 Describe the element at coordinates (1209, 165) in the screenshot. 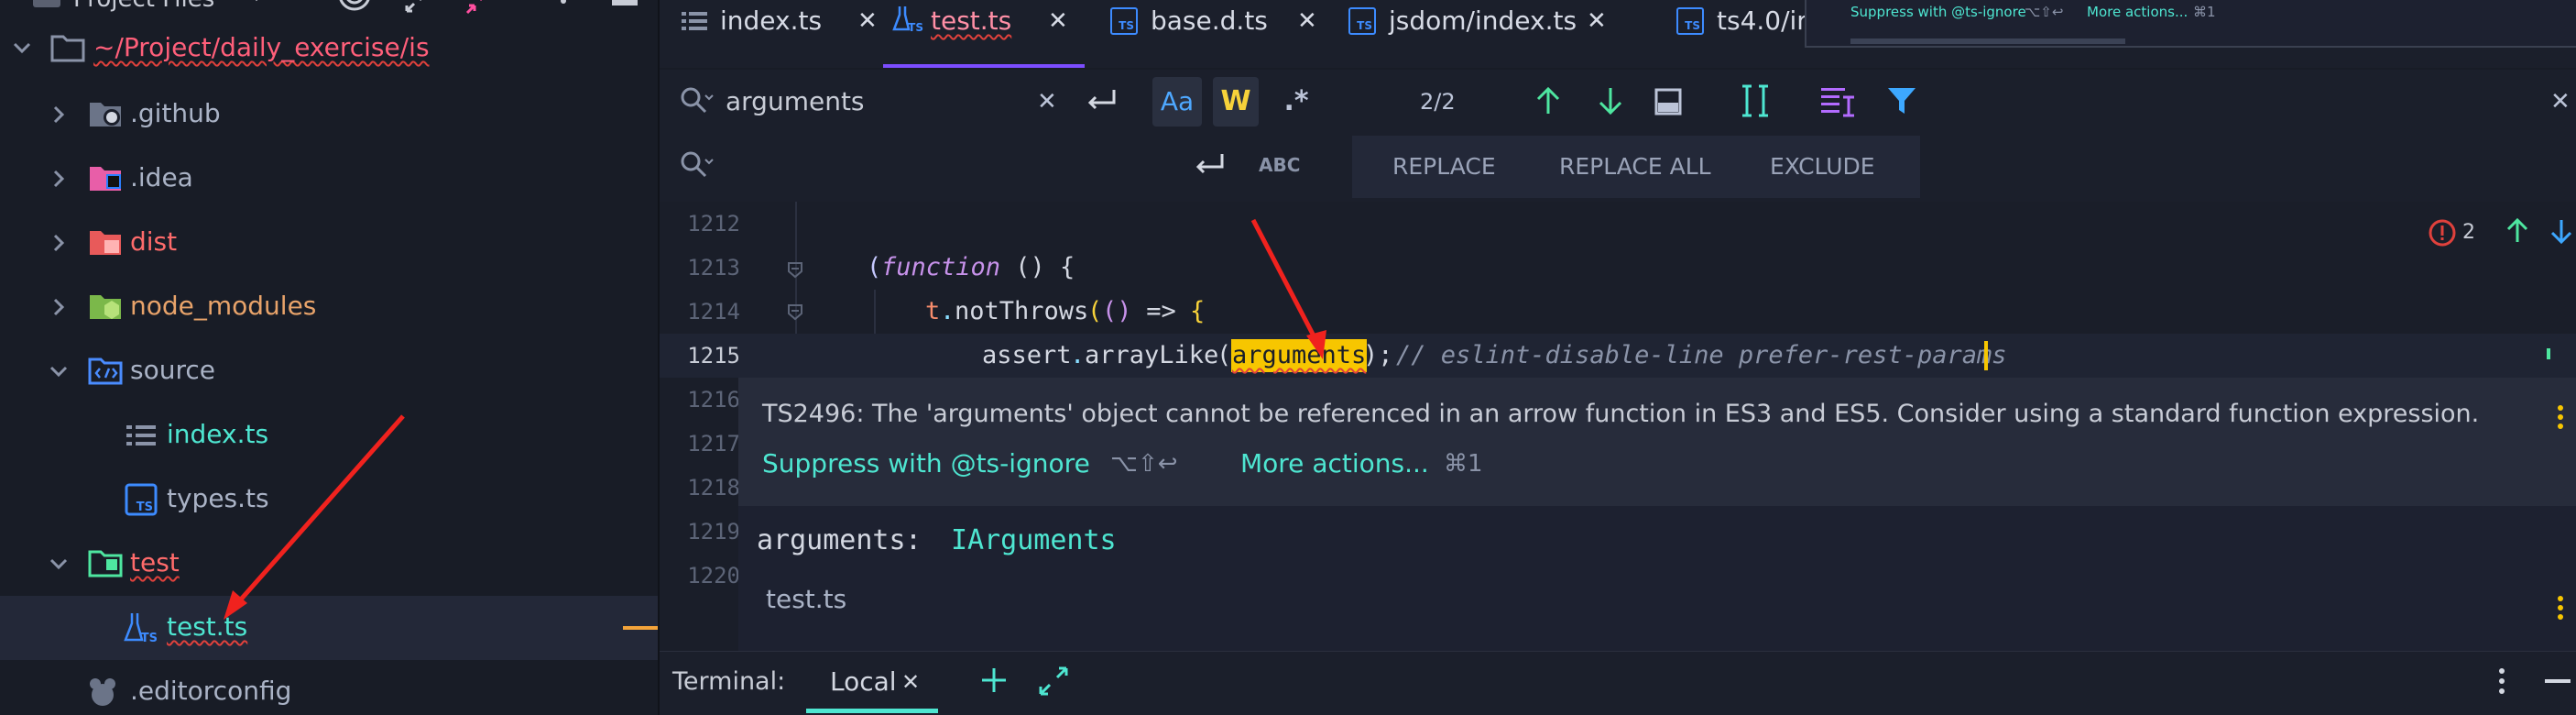

I see `replace-new-line-icon` at that location.